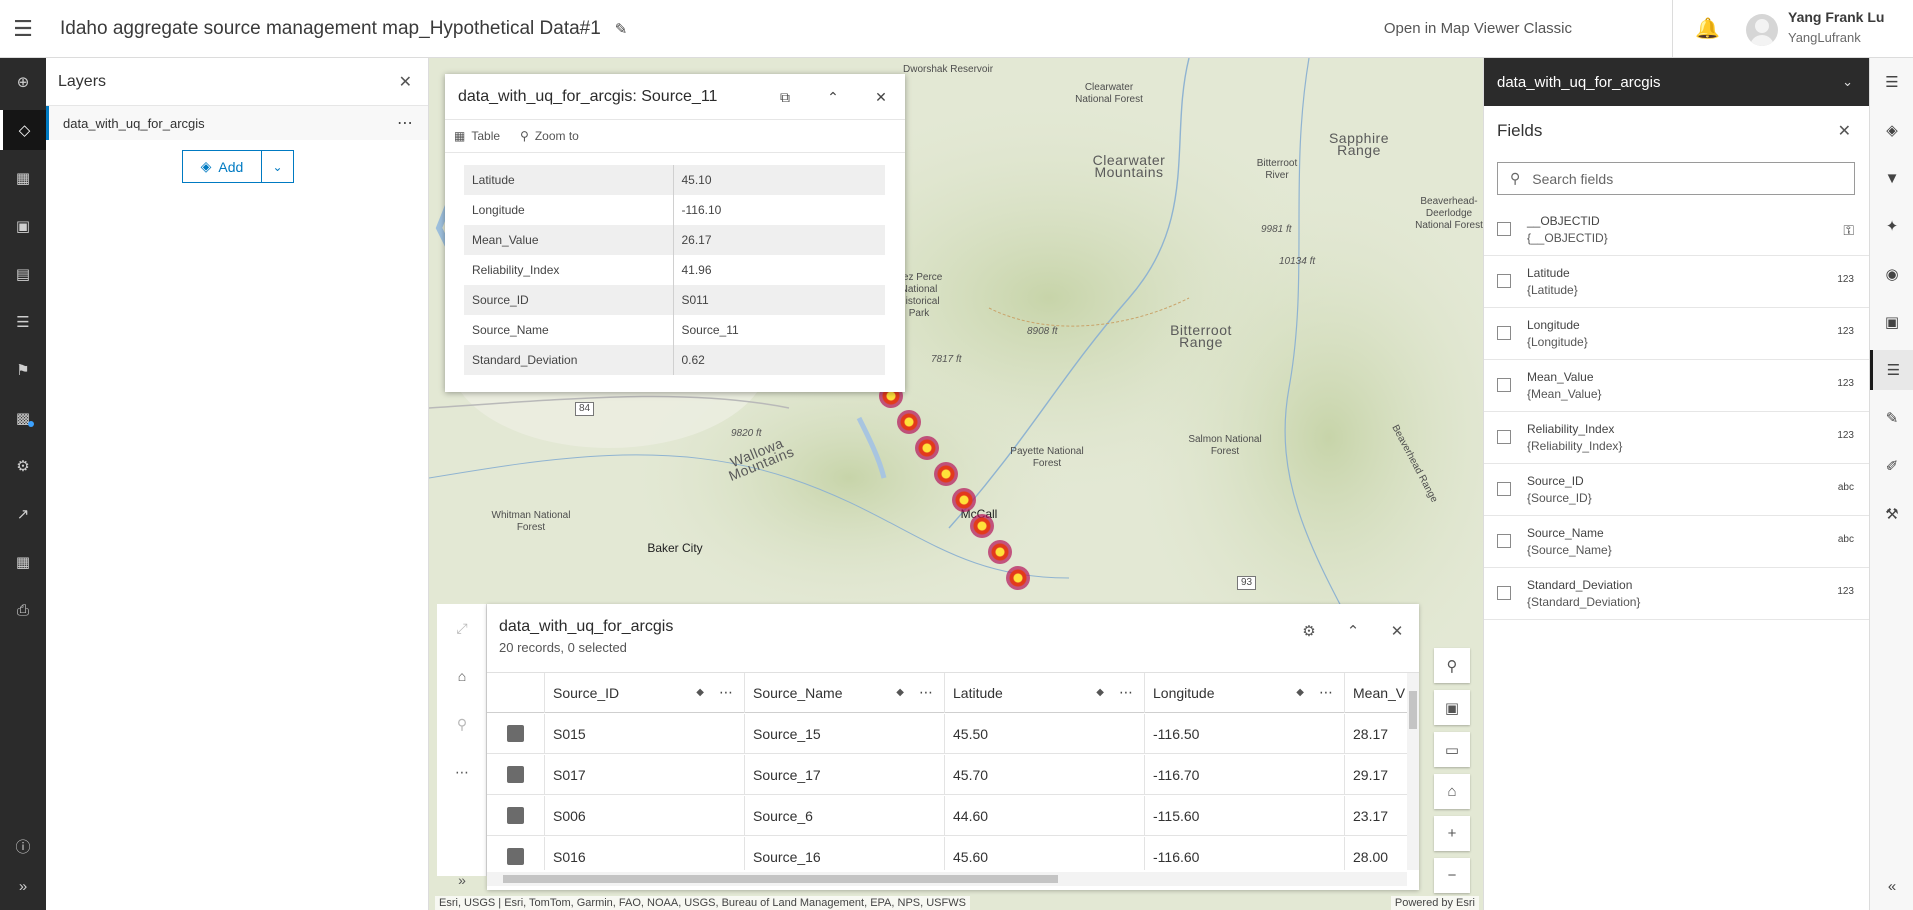  I want to click on popups-icon: ▣, so click(1891, 322).